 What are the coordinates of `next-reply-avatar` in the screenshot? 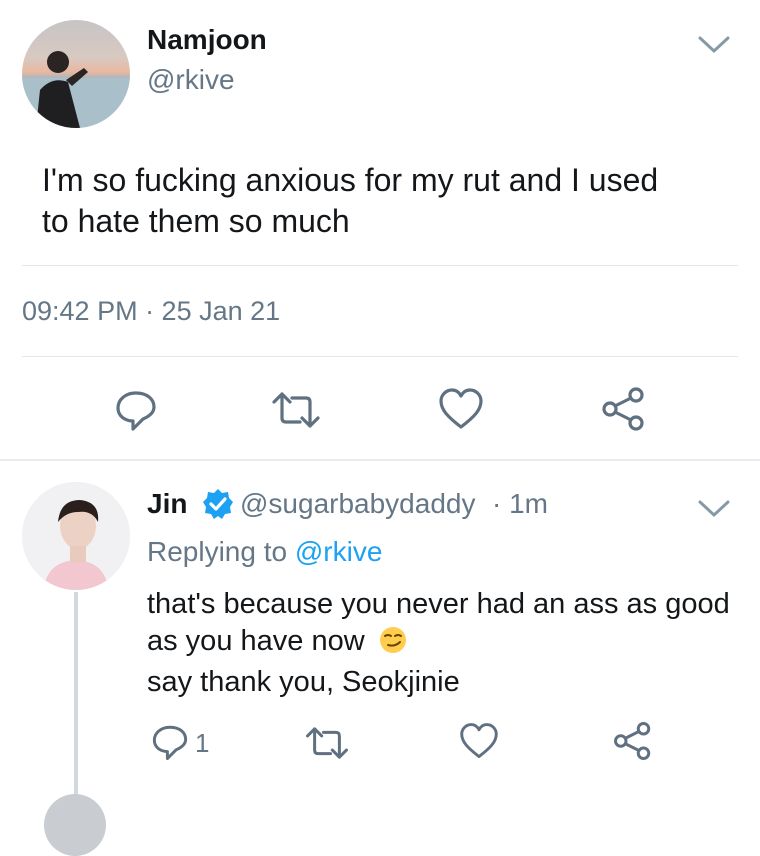 It's located at (75, 825).